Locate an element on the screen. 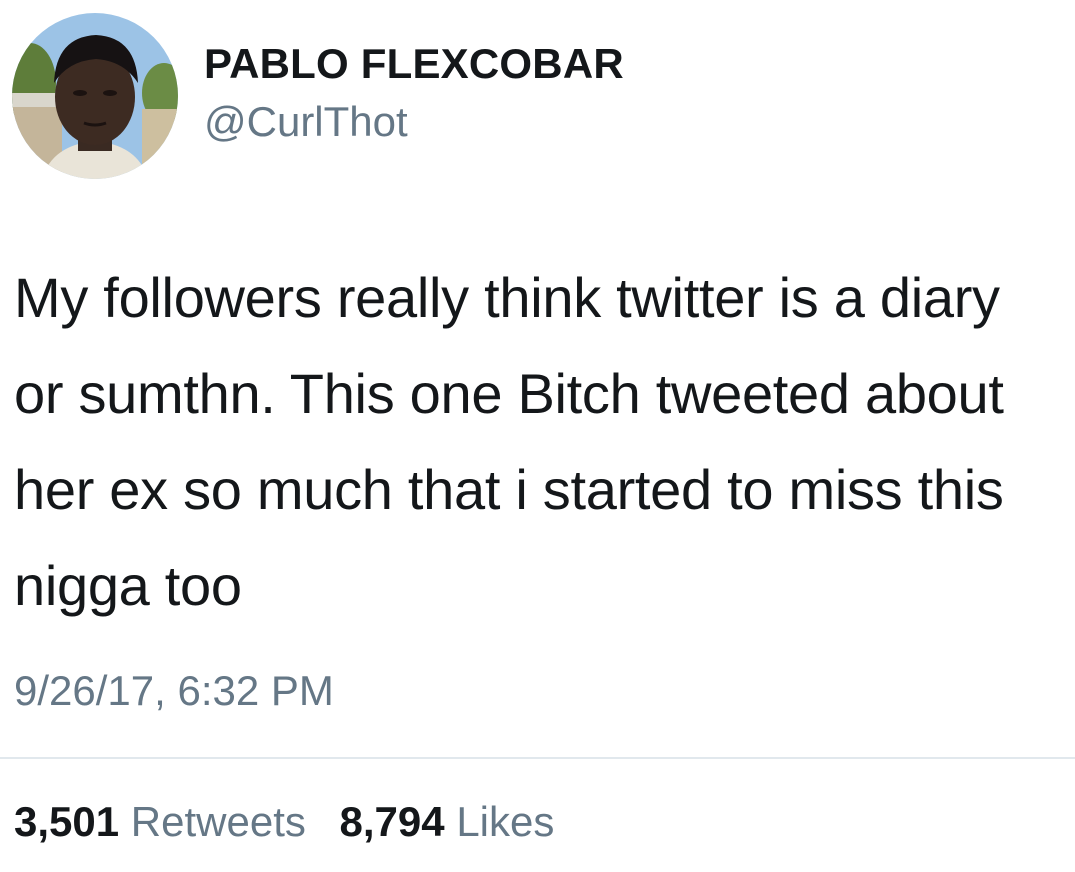  avatar is located at coordinates (95, 96).